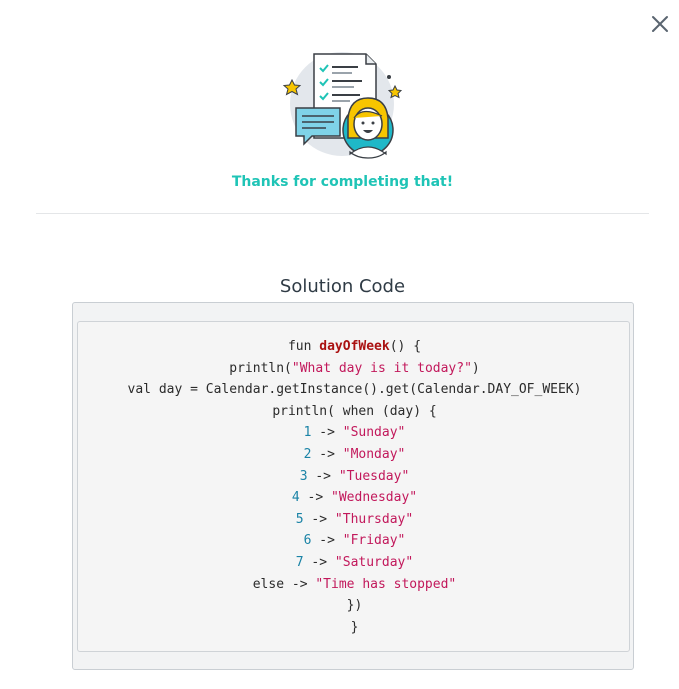 The image size is (679, 689). Describe the element at coordinates (303, 346) in the screenshot. I see `code-keyword: fun` at that location.